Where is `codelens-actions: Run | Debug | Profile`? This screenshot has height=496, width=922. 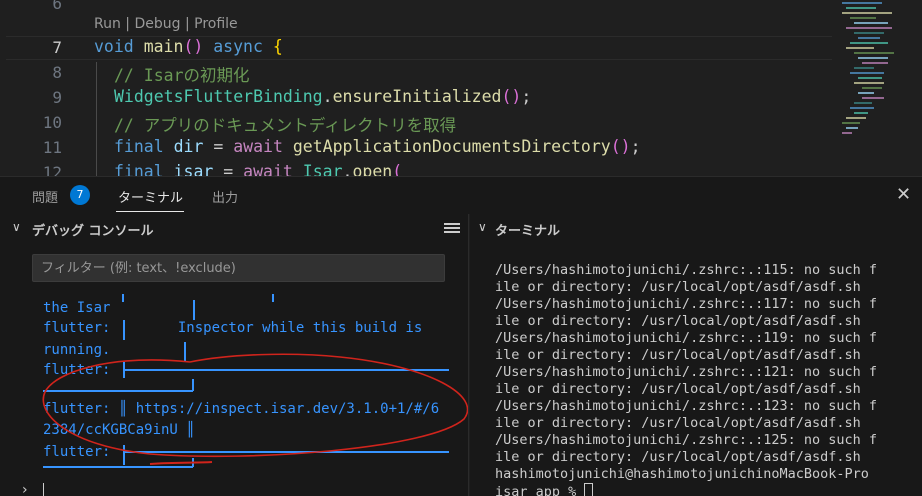 codelens-actions: Run | Debug | Profile is located at coordinates (166, 24).